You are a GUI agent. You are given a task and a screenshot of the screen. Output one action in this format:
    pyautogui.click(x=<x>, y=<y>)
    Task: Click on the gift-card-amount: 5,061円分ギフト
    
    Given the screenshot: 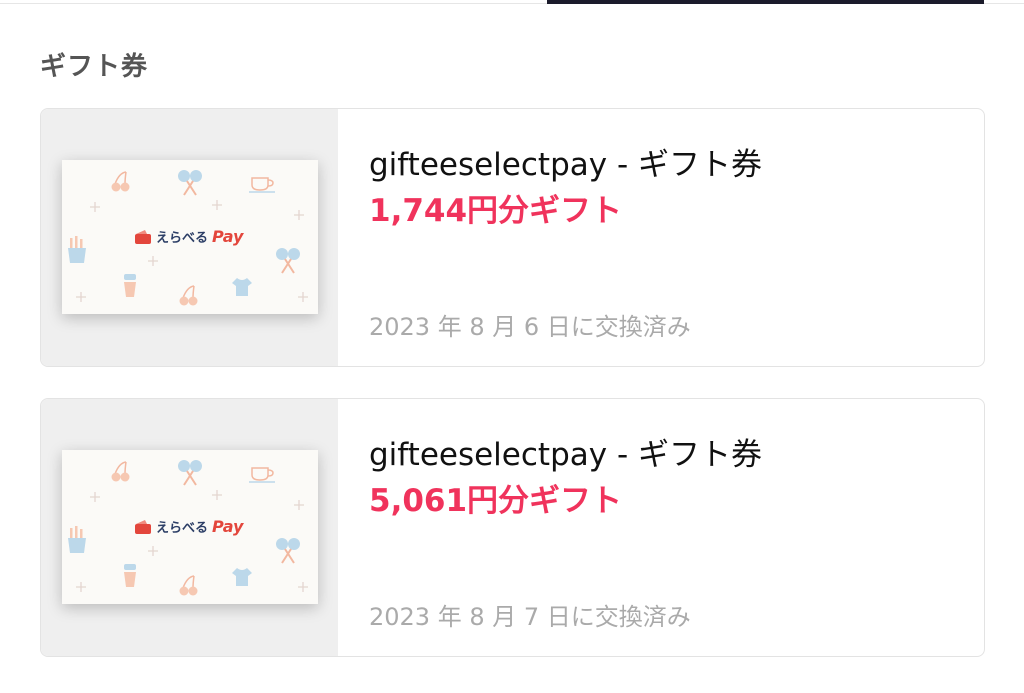 What is the action you would take?
    pyautogui.click(x=496, y=501)
    